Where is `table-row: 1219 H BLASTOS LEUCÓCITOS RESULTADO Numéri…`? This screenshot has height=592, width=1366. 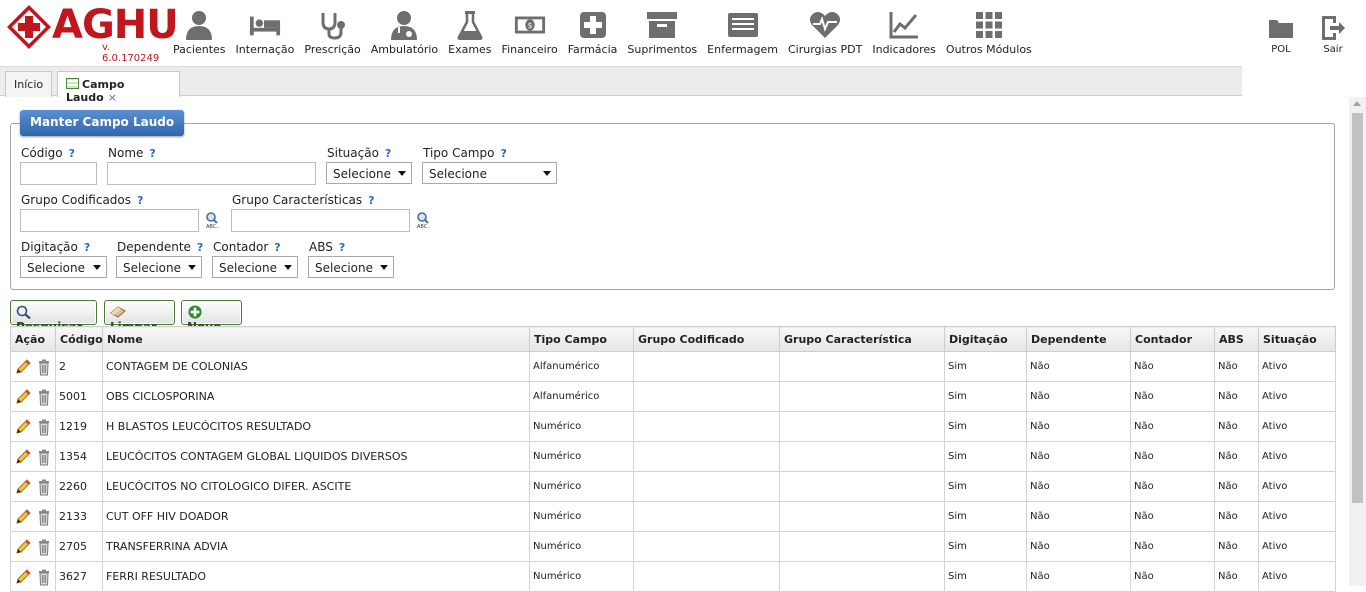 table-row: 1219 H BLASTOS LEUCÓCITOS RESULTADO Numéri… is located at coordinates (673, 426).